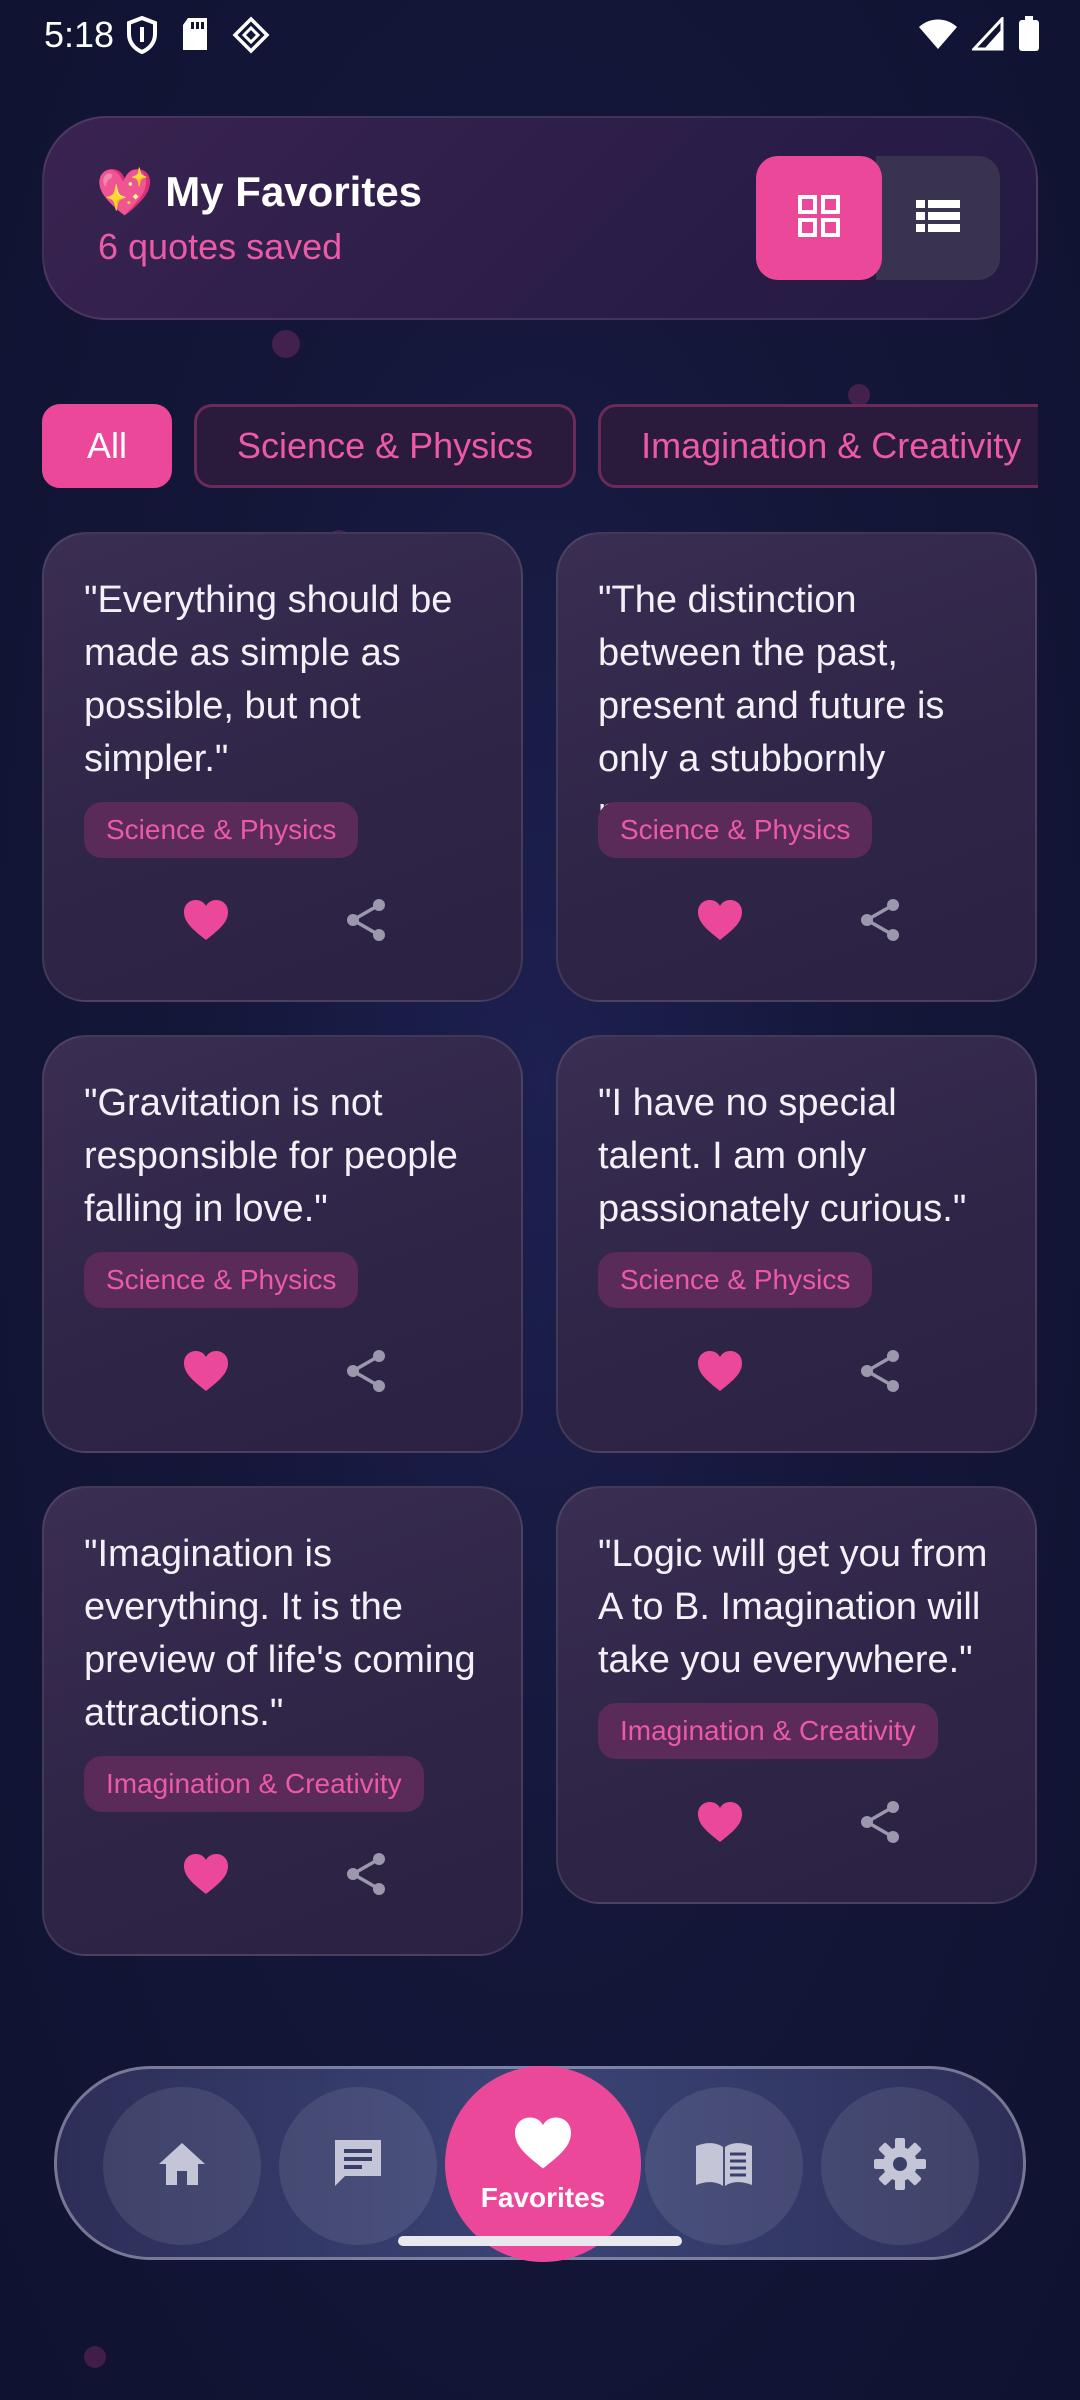  I want to click on bottom-navigation: Favorites, so click(540, 2164).